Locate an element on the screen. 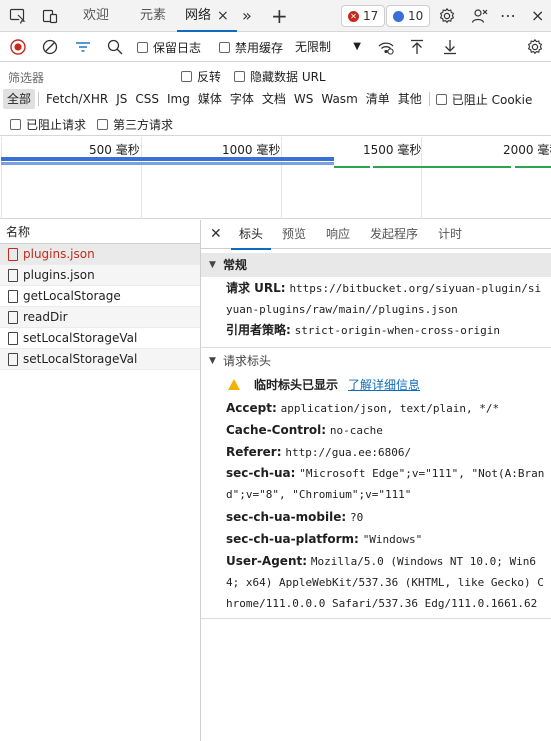  tab-response: 响应 is located at coordinates (338, 234).